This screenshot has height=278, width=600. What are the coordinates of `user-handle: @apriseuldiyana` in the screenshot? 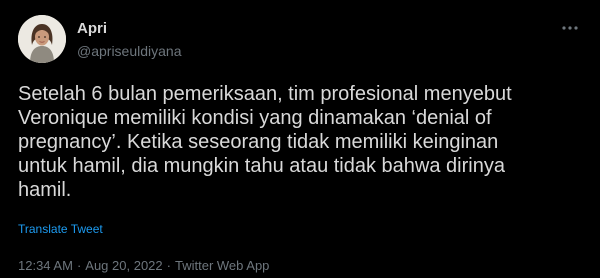 It's located at (129, 51).